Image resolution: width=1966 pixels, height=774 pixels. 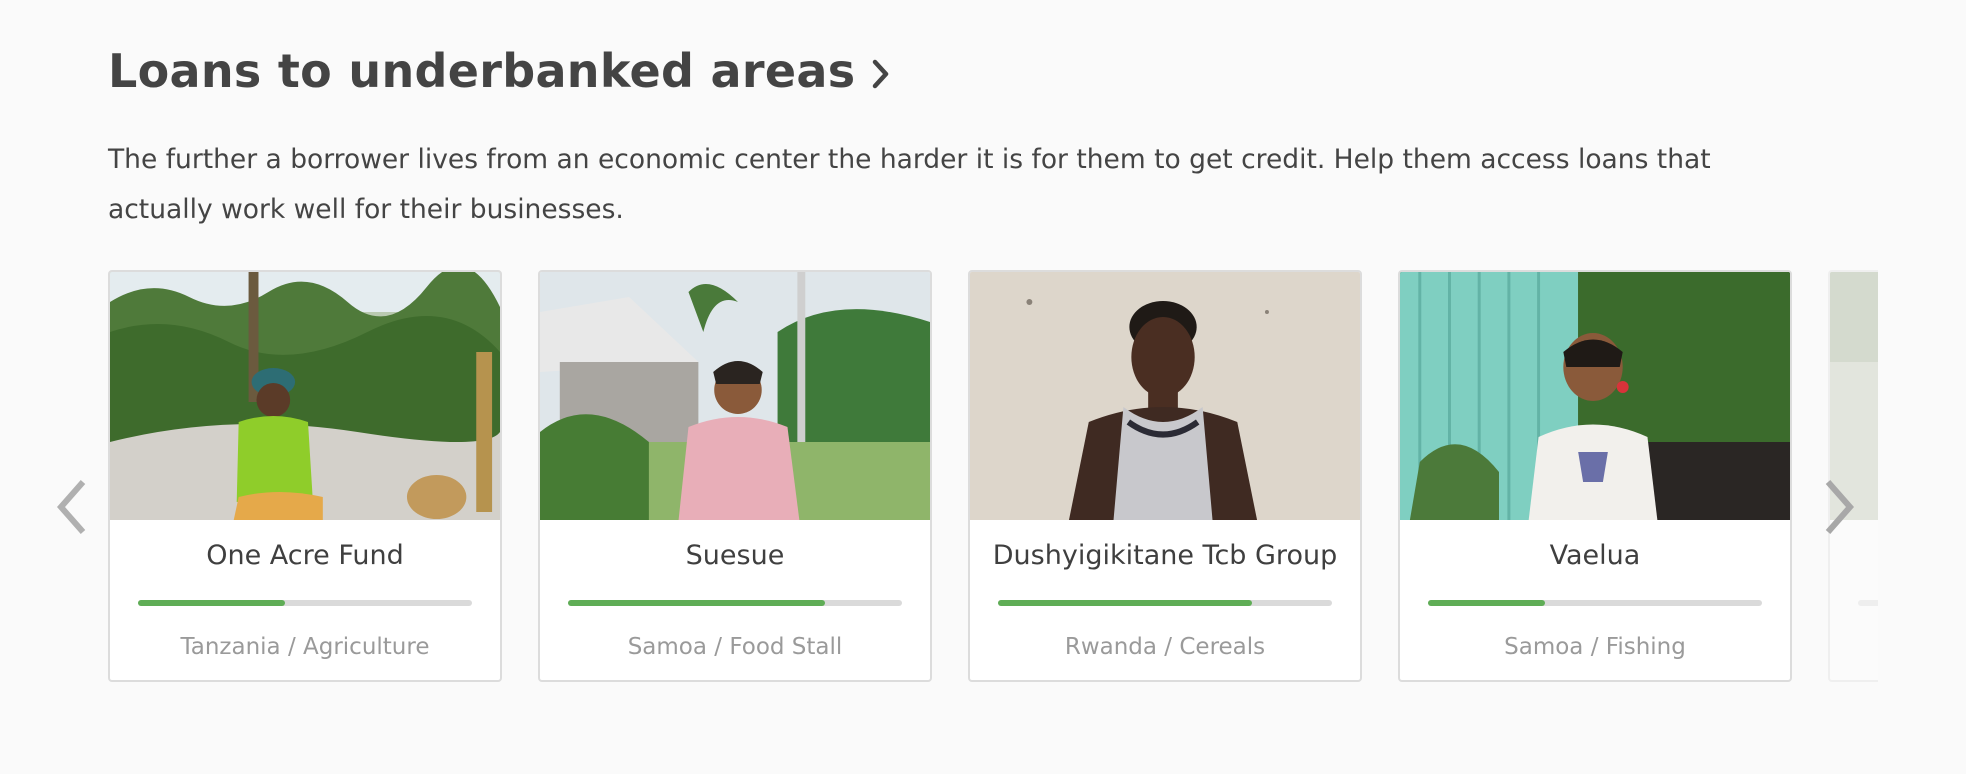 I want to click on loan-card-peek, so click(x=1853, y=476).